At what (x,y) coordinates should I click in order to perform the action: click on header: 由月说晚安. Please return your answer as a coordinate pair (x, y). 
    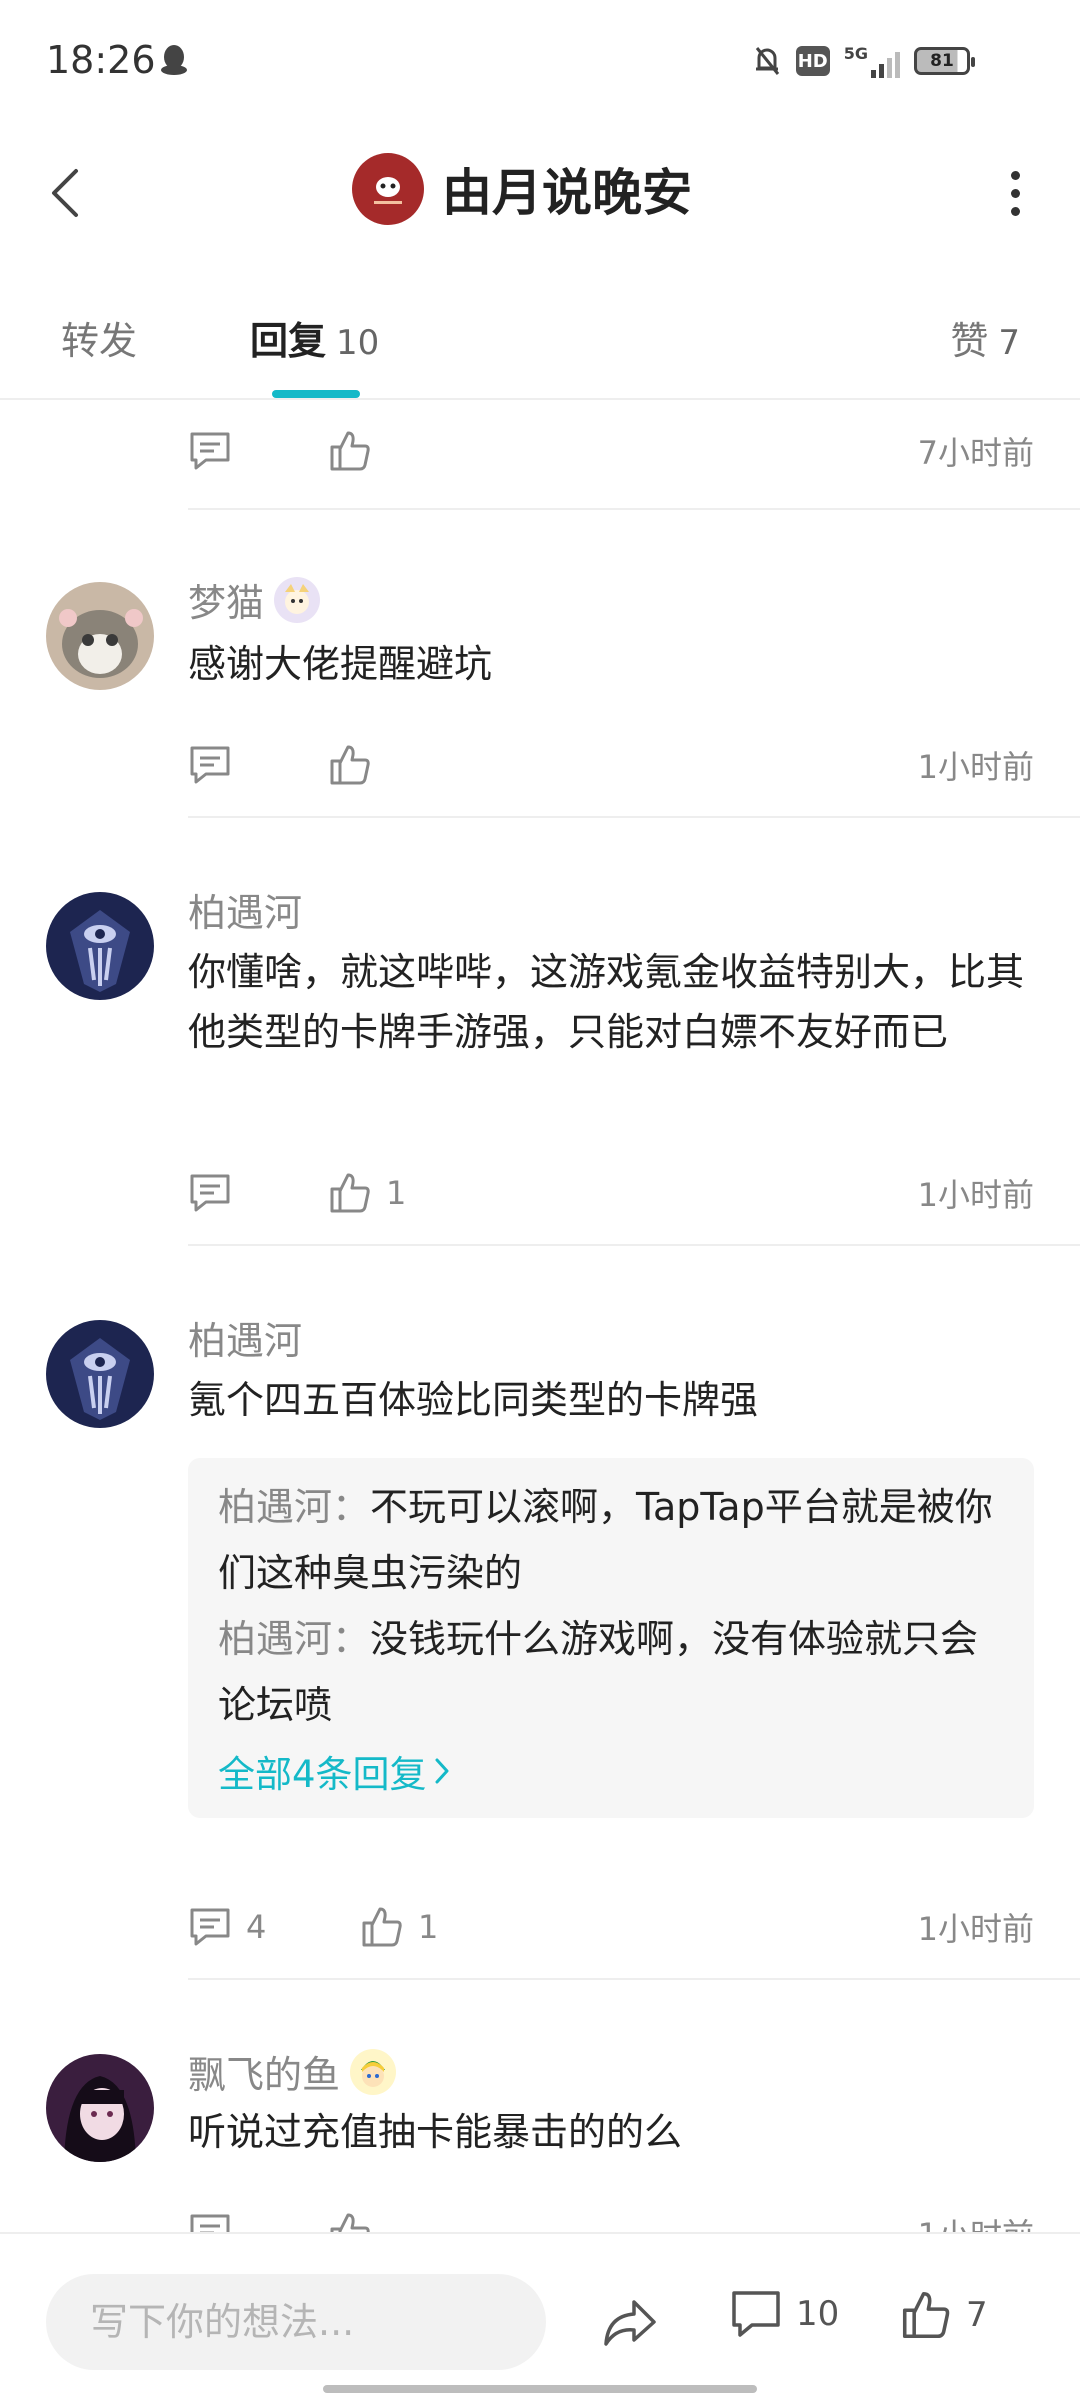
    Looking at the image, I should click on (540, 192).